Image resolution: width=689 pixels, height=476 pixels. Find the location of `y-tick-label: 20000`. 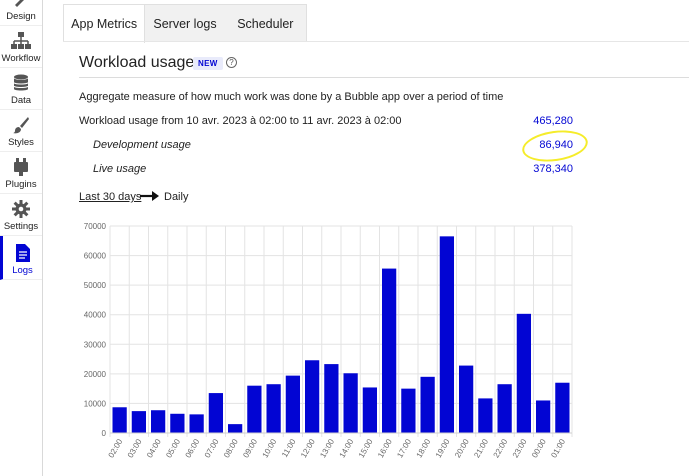

y-tick-label: 20000 is located at coordinates (95, 374).